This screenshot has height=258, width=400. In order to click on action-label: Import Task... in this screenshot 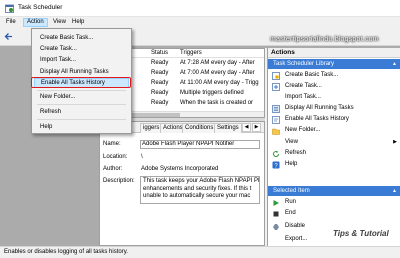, I will do `click(303, 97)`.